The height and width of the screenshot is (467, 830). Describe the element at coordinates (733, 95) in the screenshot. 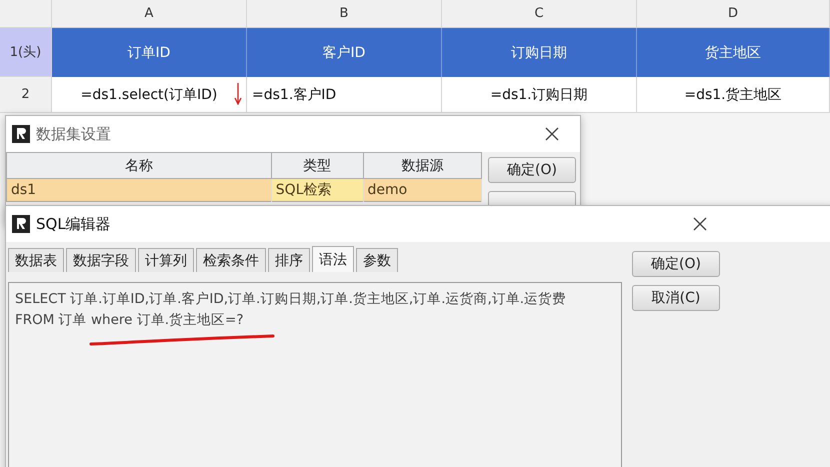

I see `table-cell: =ds1.货主地区` at that location.